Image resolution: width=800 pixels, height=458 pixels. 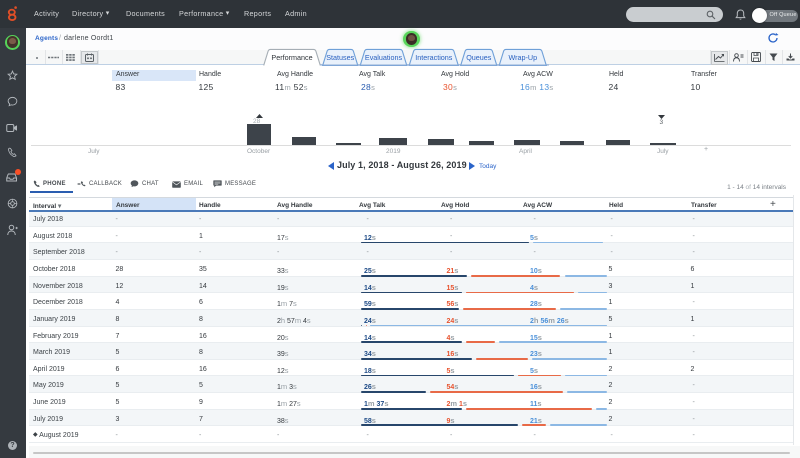 I want to click on svg-text: Wrap-Up, so click(x=522, y=57).